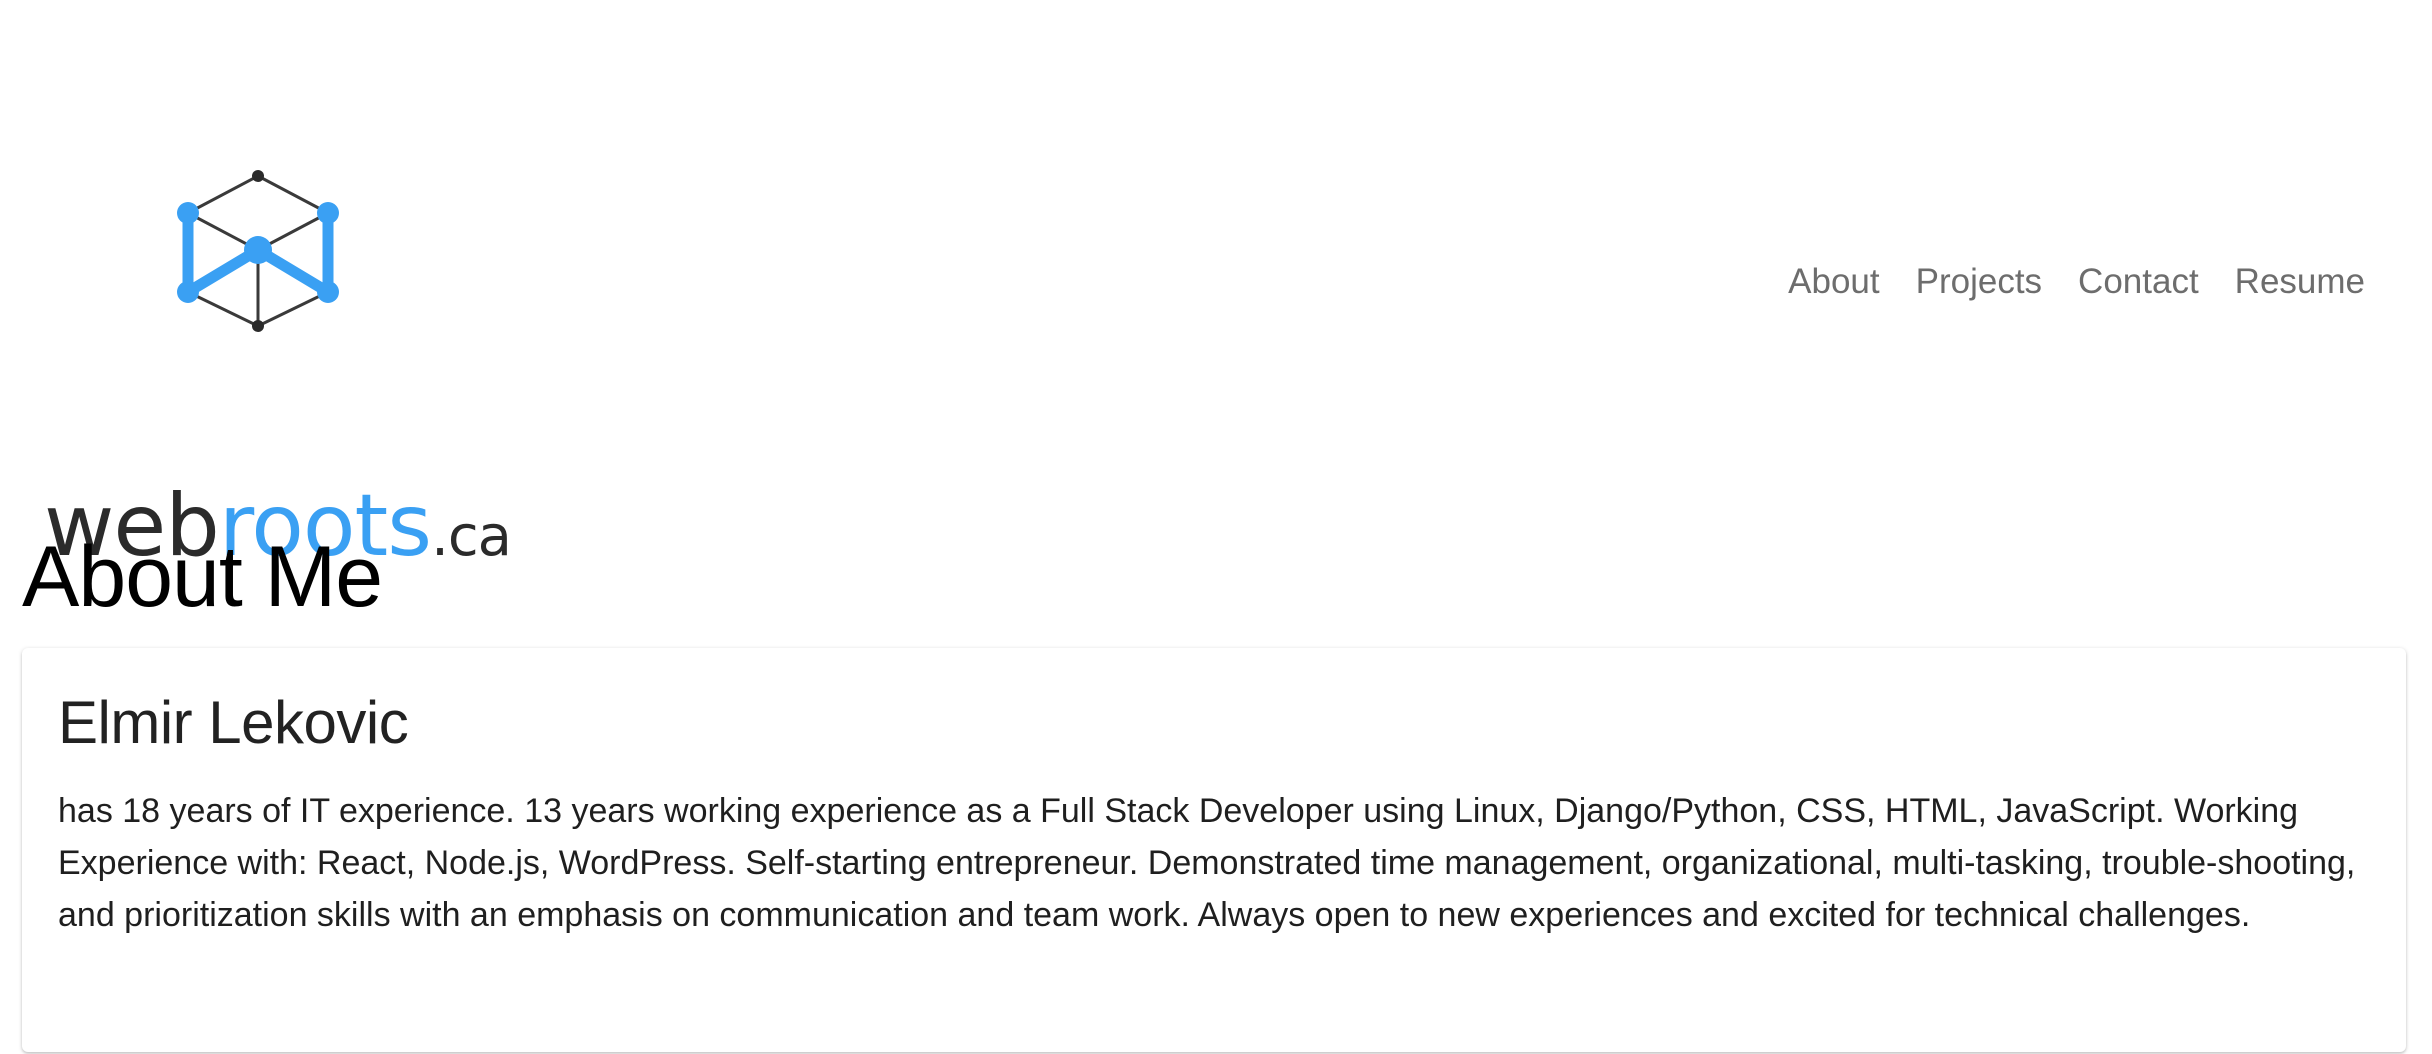 Image resolution: width=2432 pixels, height=1054 pixels. I want to click on page-title: About Me, so click(202, 577).